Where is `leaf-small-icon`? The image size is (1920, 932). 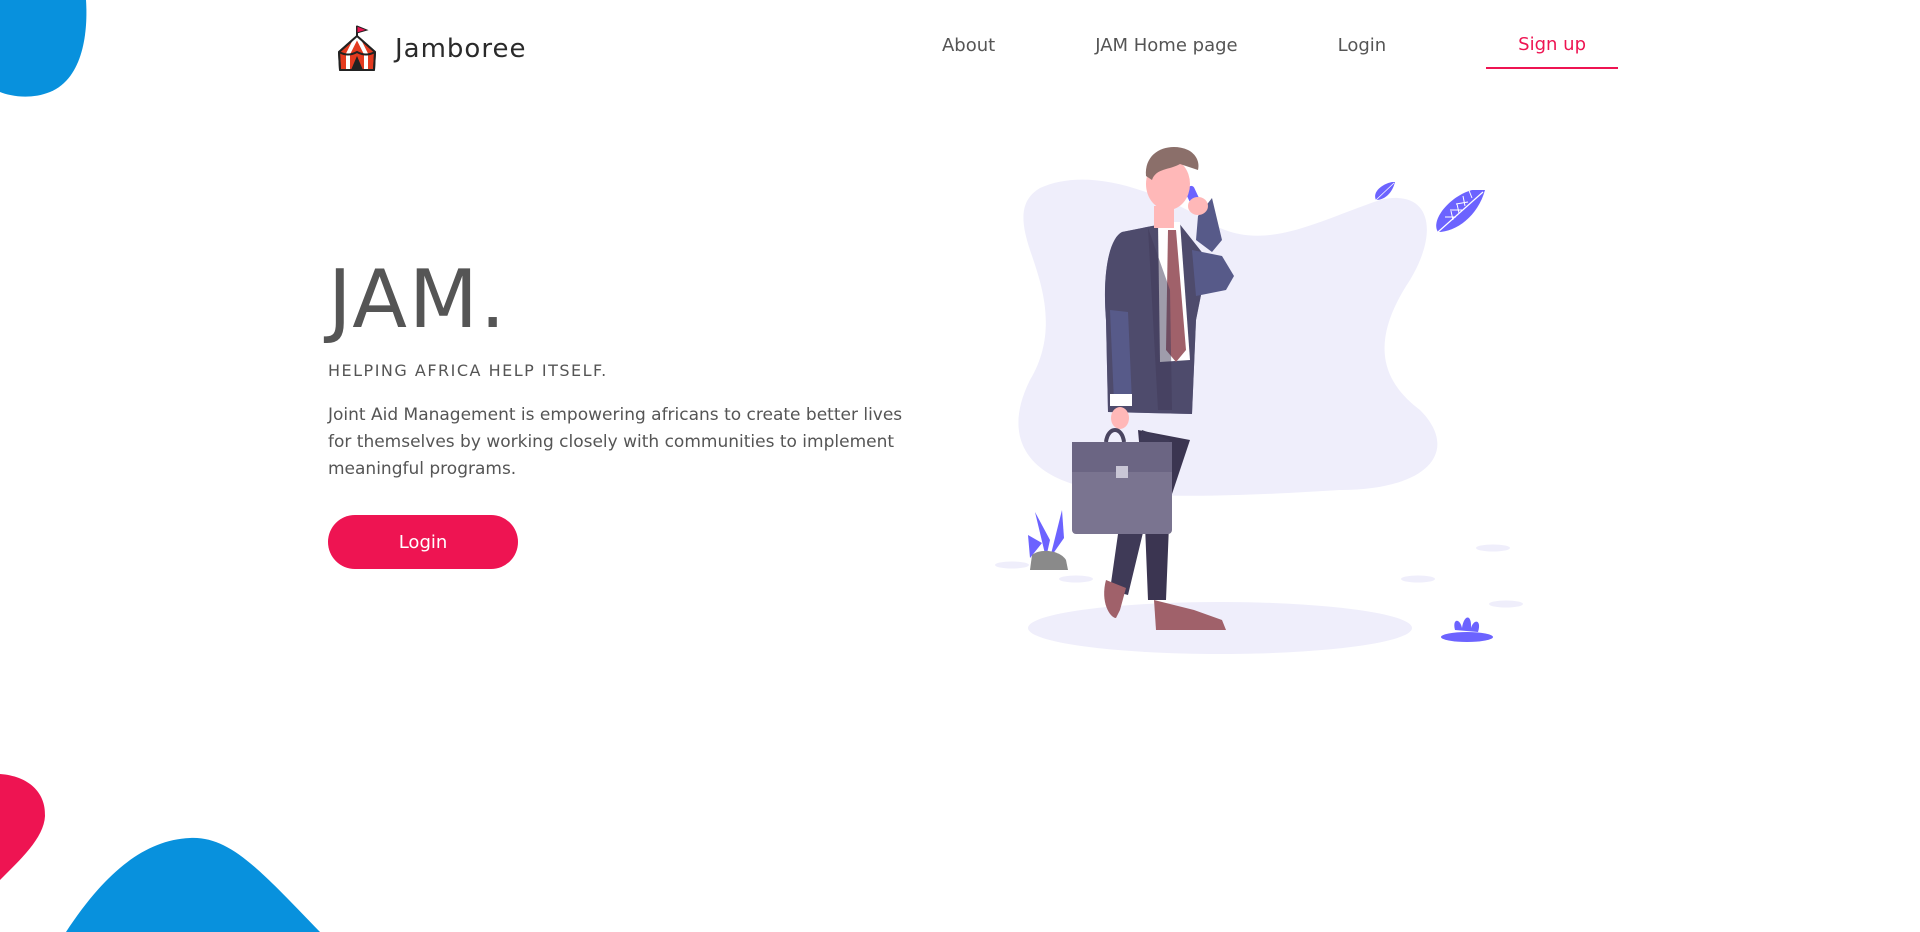
leaf-small-icon is located at coordinates (1385, 191).